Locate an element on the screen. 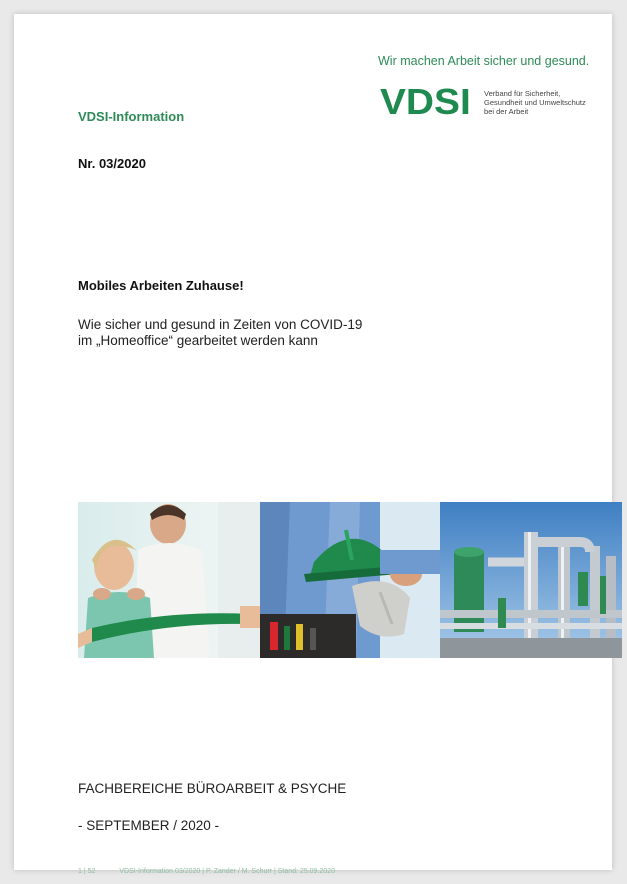  issue-number: Nr. 03/2020 is located at coordinates (112, 163).